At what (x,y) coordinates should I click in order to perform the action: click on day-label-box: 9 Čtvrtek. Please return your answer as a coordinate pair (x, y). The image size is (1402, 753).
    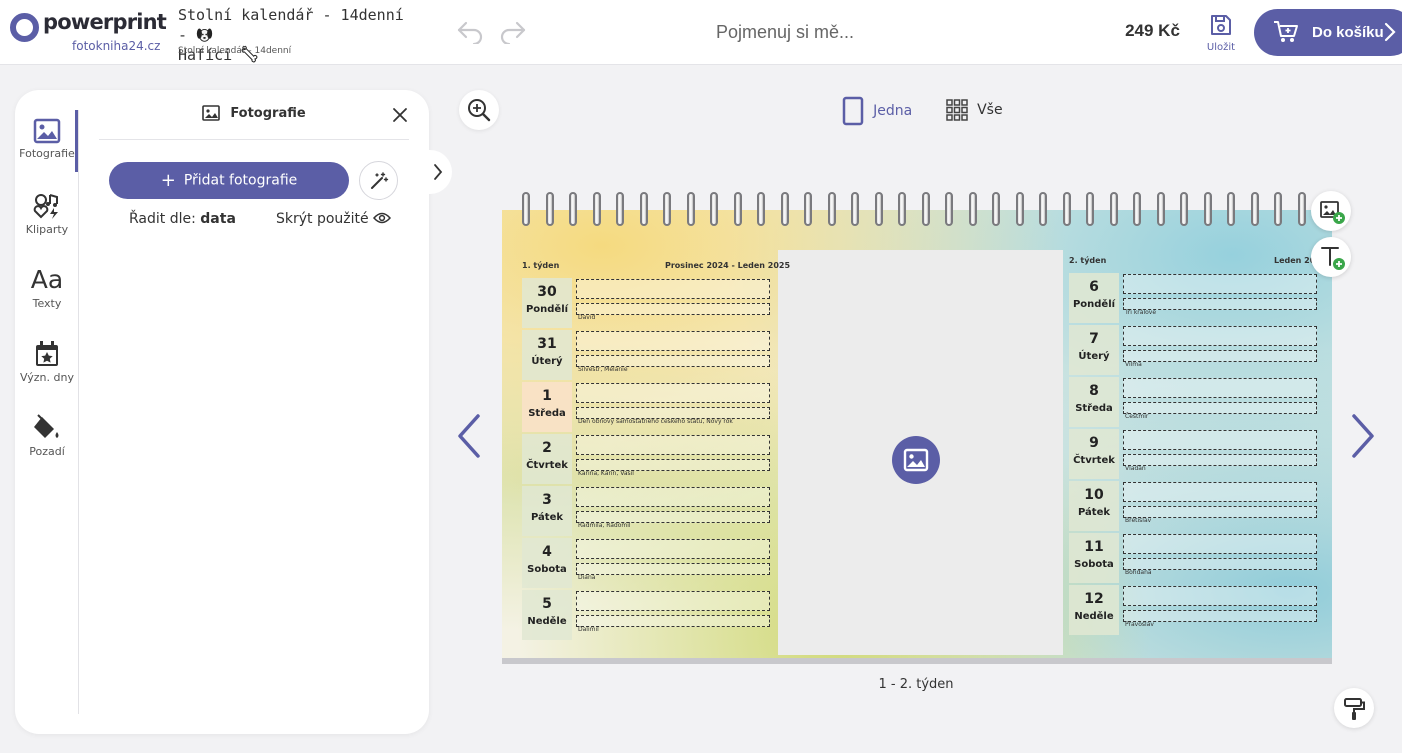
    Looking at the image, I should click on (1094, 454).